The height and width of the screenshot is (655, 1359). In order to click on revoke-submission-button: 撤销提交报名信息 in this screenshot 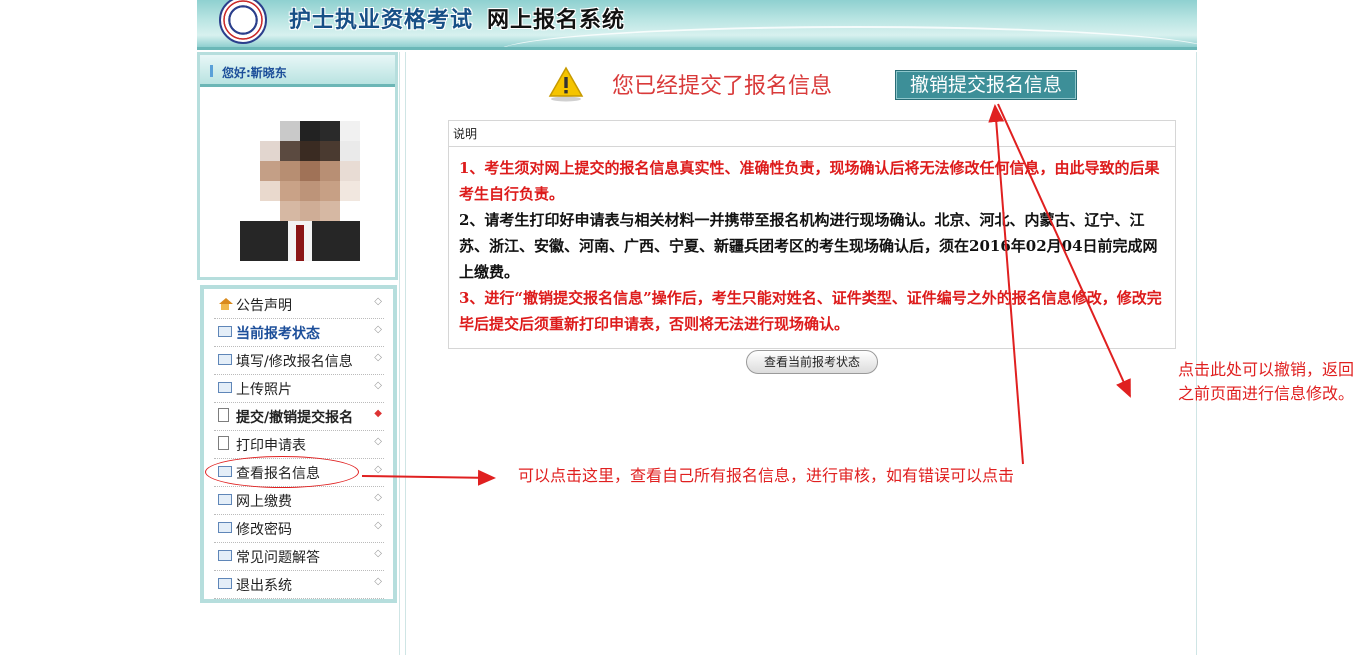, I will do `click(986, 85)`.